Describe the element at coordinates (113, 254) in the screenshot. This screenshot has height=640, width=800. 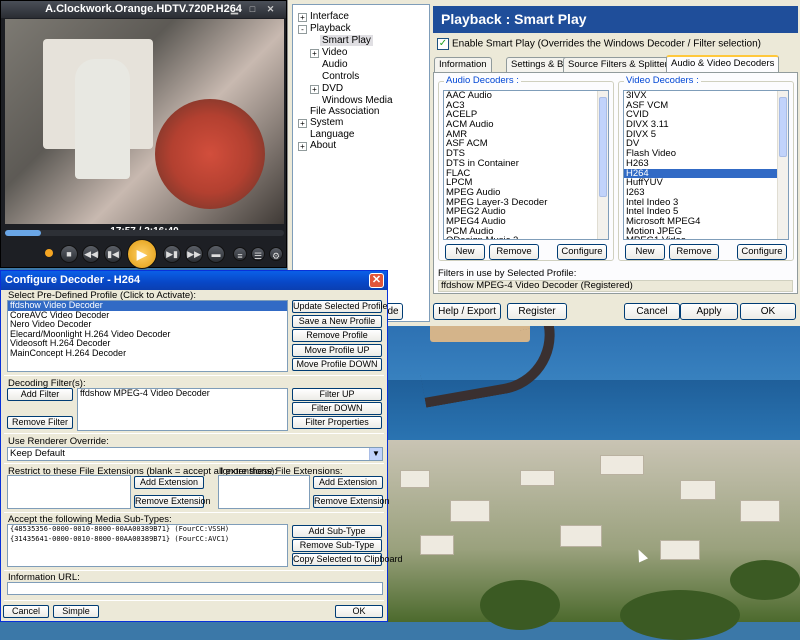
I see `previous-icon: ▮◀` at that location.